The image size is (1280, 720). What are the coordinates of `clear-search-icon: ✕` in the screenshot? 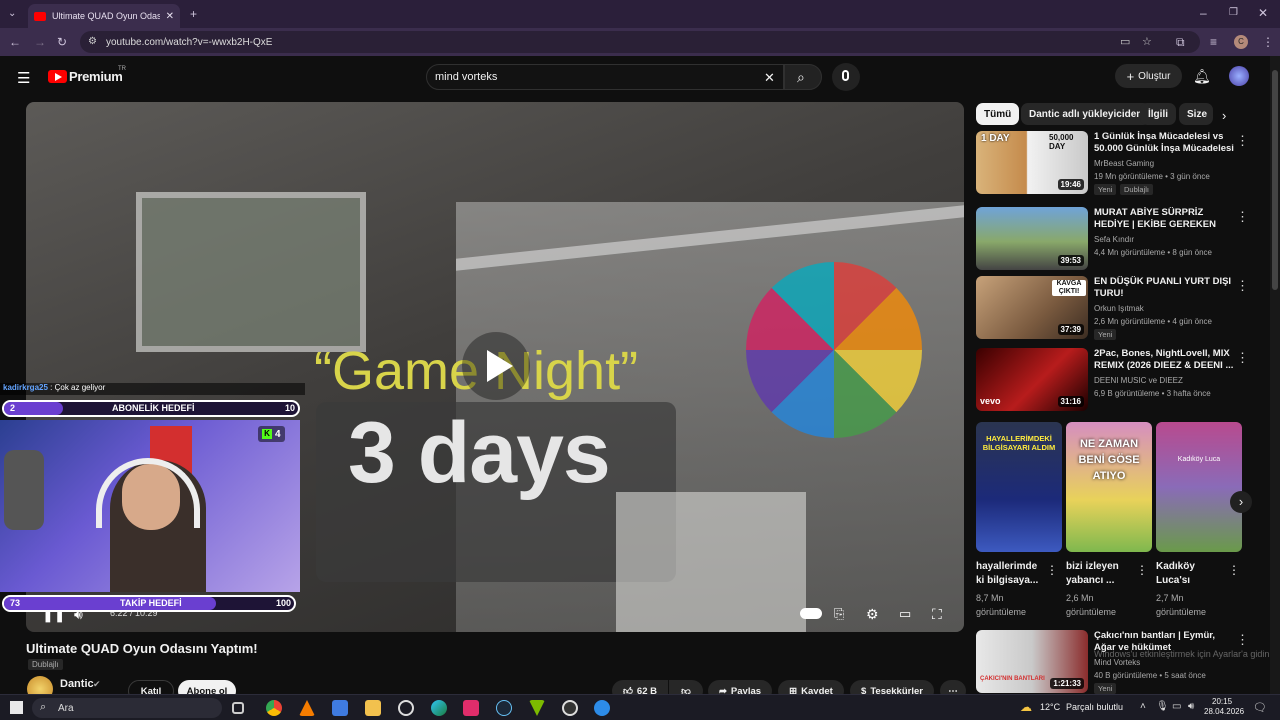 It's located at (769, 78).